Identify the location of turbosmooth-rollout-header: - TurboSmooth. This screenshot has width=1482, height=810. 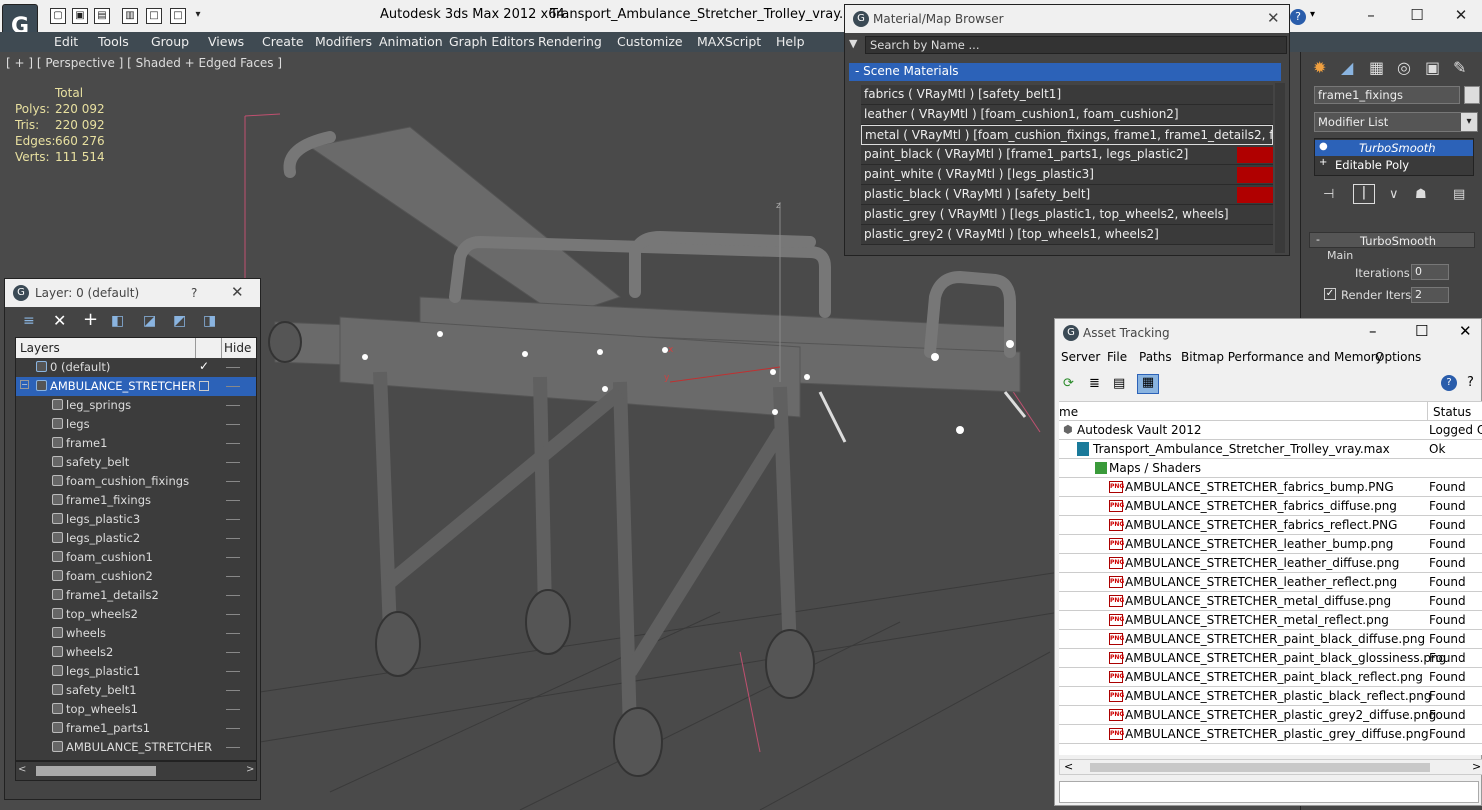
(1392, 240).